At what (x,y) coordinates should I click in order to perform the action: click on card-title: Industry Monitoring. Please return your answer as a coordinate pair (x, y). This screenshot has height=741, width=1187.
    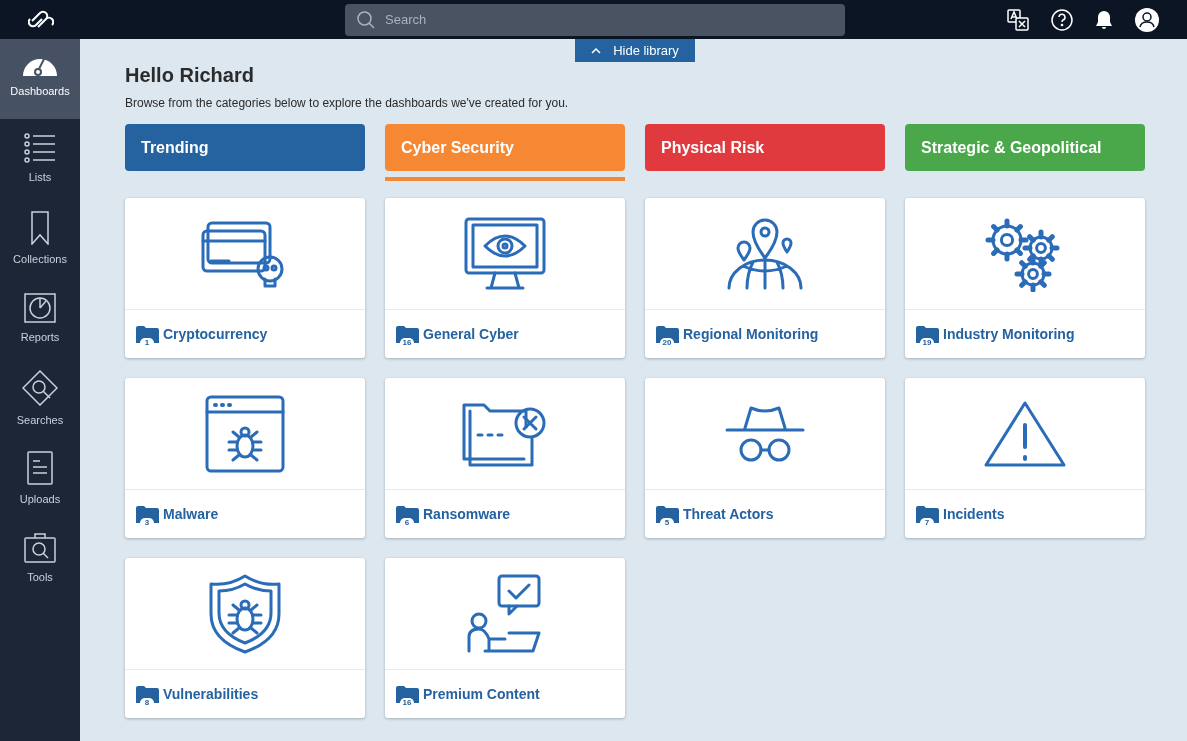
    Looking at the image, I should click on (1009, 334).